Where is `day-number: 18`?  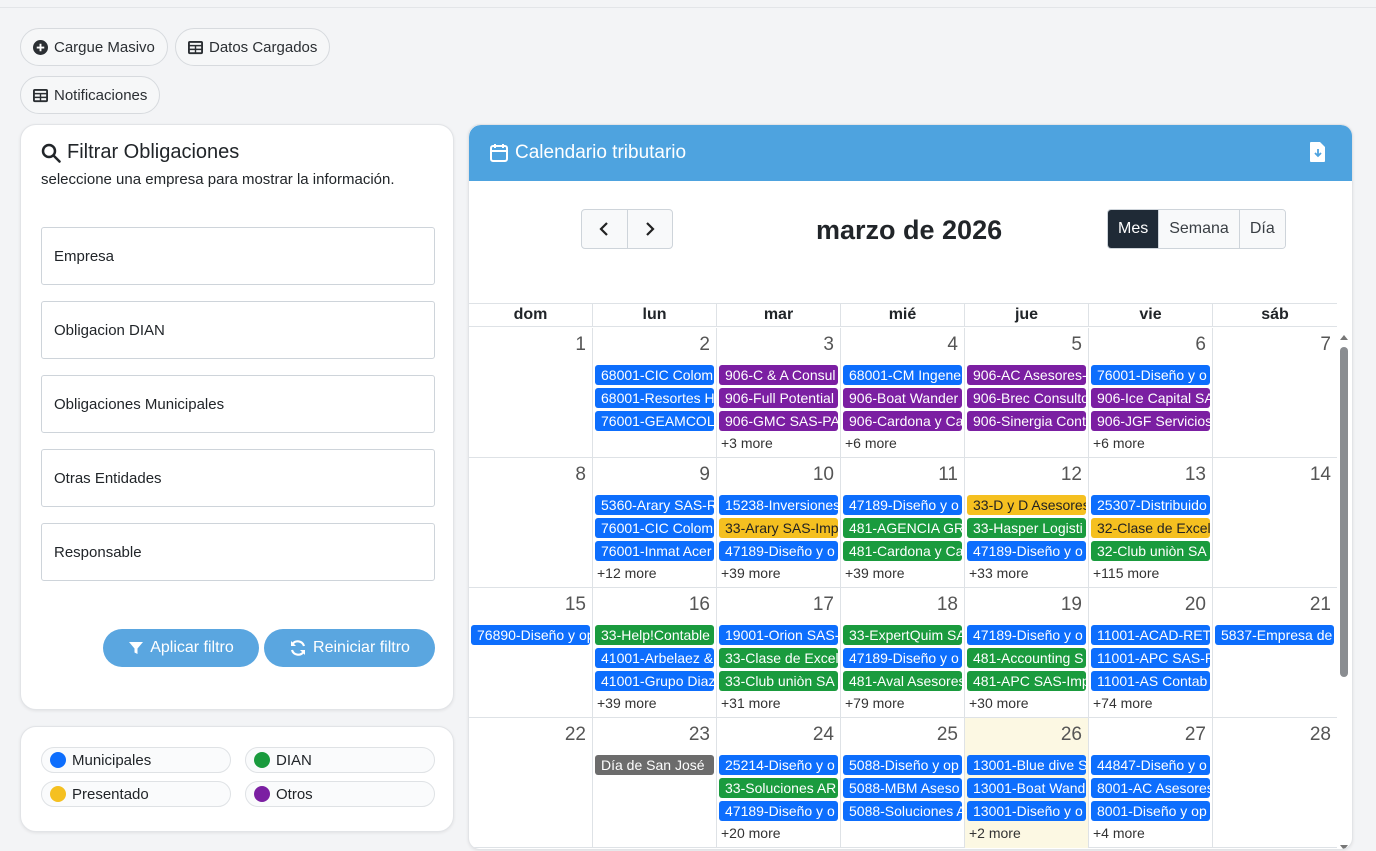 day-number: 18 is located at coordinates (947, 605).